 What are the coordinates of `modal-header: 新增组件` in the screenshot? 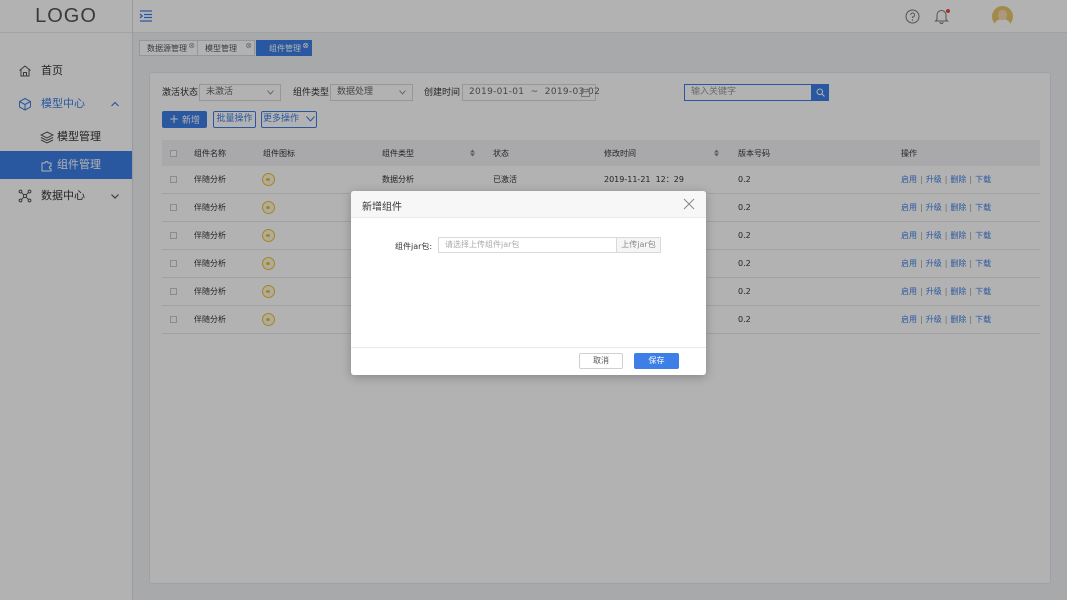 It's located at (528, 204).